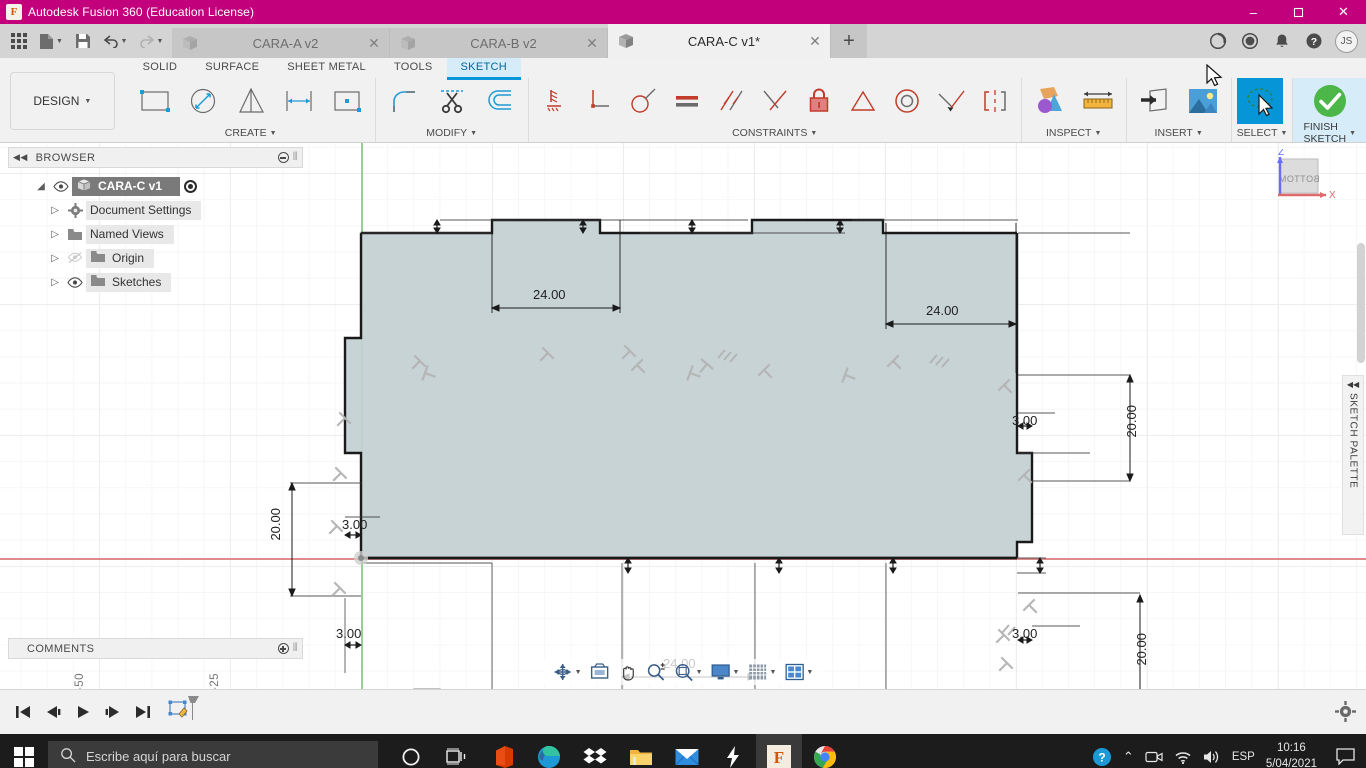  I want to click on dimension-label: 3.00, so click(348, 633).